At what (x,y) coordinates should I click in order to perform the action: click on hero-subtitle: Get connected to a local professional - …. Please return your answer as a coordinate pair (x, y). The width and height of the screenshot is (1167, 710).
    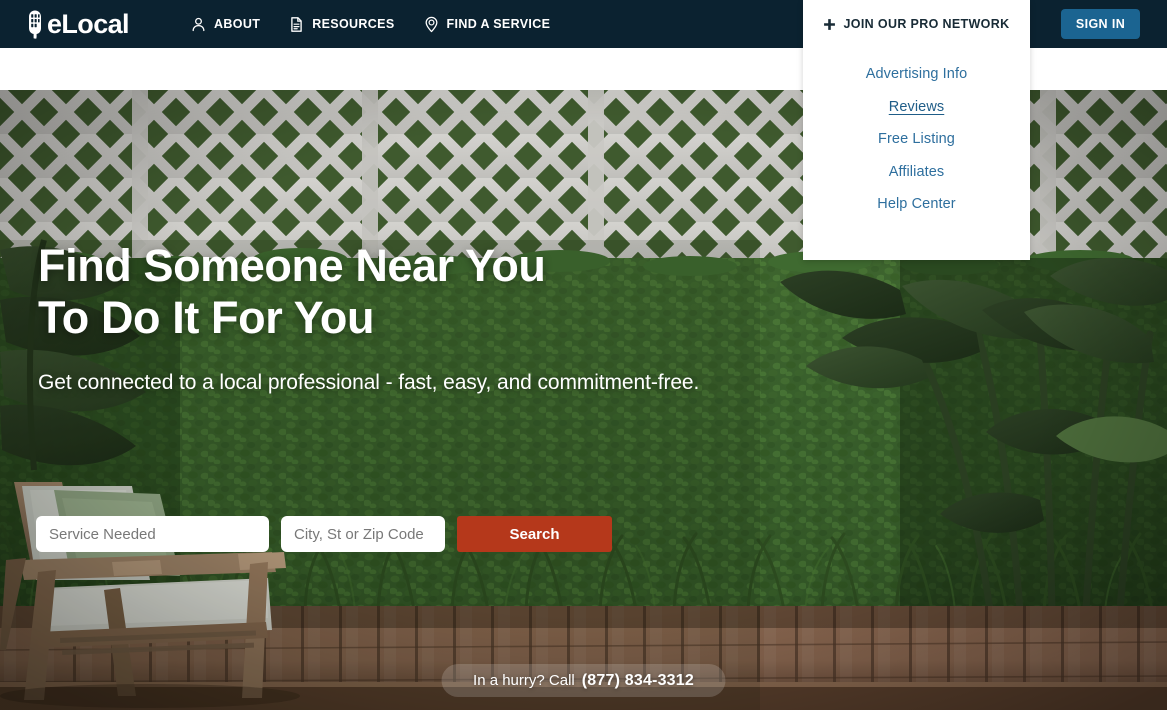
    Looking at the image, I should click on (369, 382).